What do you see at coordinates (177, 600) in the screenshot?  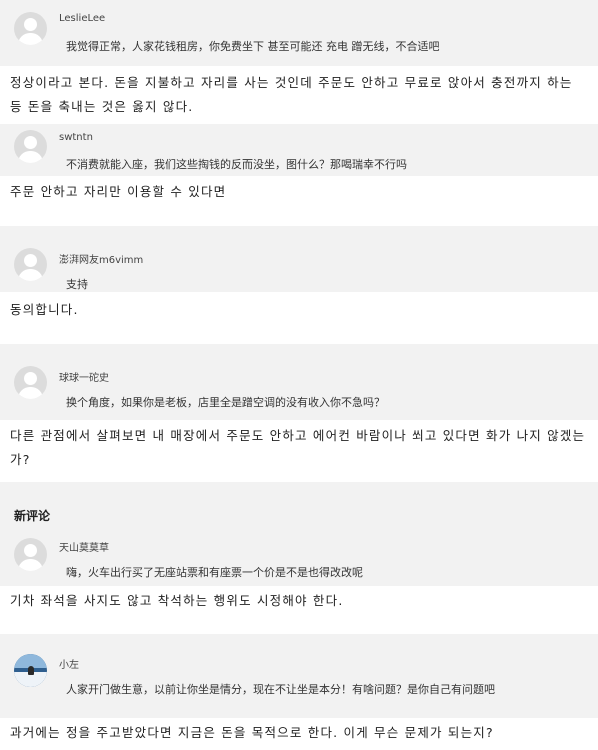 I see `translation-text: 기차 좌석을 사지도 않고 착석하는 행위도 시정해야 한다.` at bounding box center [177, 600].